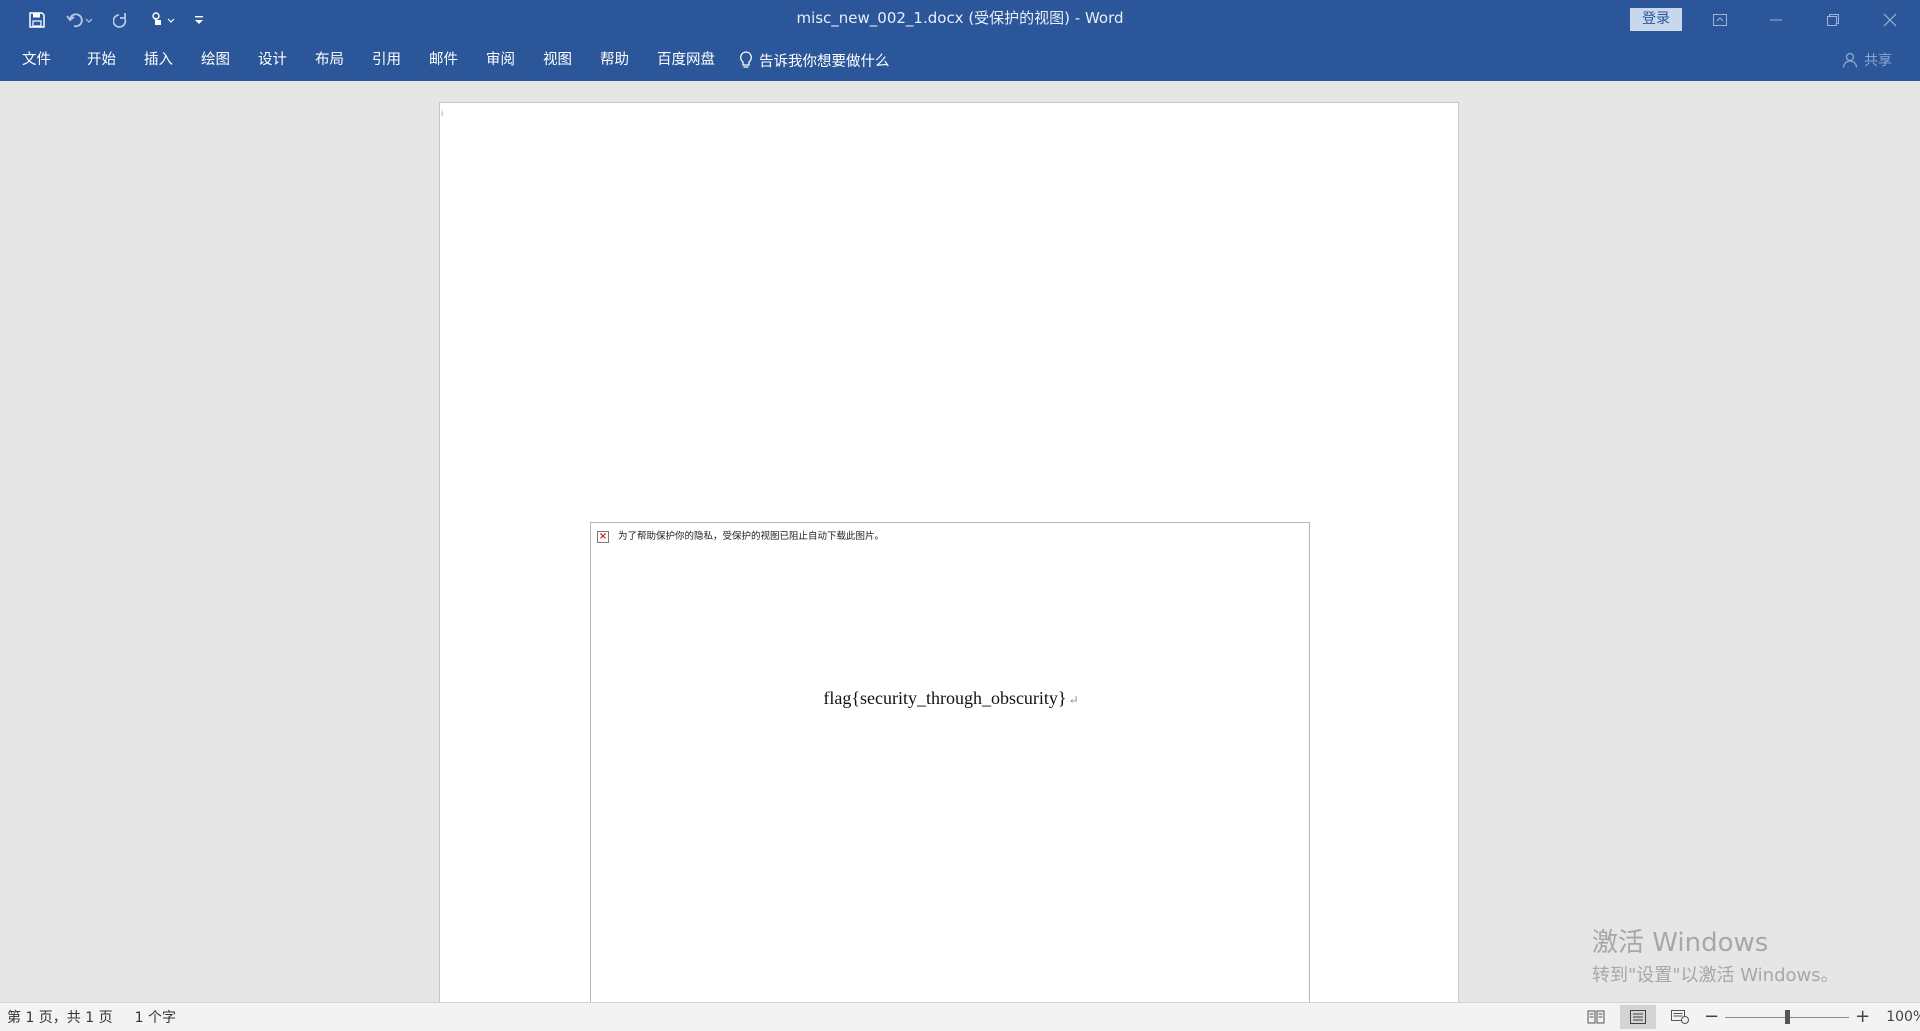 This screenshot has height=1031, width=1920. What do you see at coordinates (686, 60) in the screenshot?
I see `tab-baidu-netdisk: 百度网盘` at bounding box center [686, 60].